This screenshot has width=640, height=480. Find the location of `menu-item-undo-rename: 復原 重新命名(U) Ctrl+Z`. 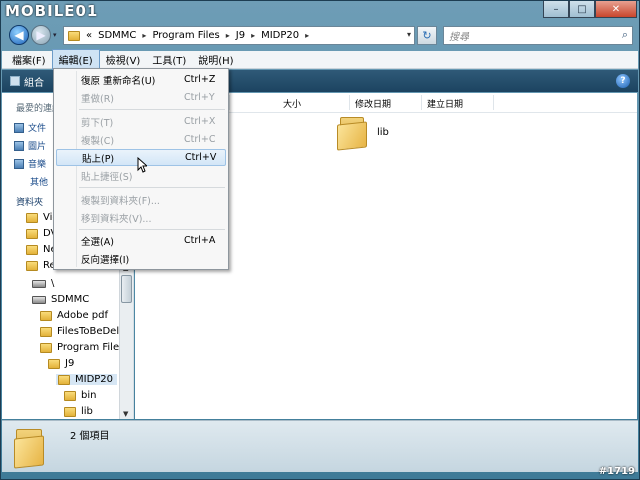

menu-item-undo-rename: 復原 重新命名(U) Ctrl+Z is located at coordinates (141, 79).